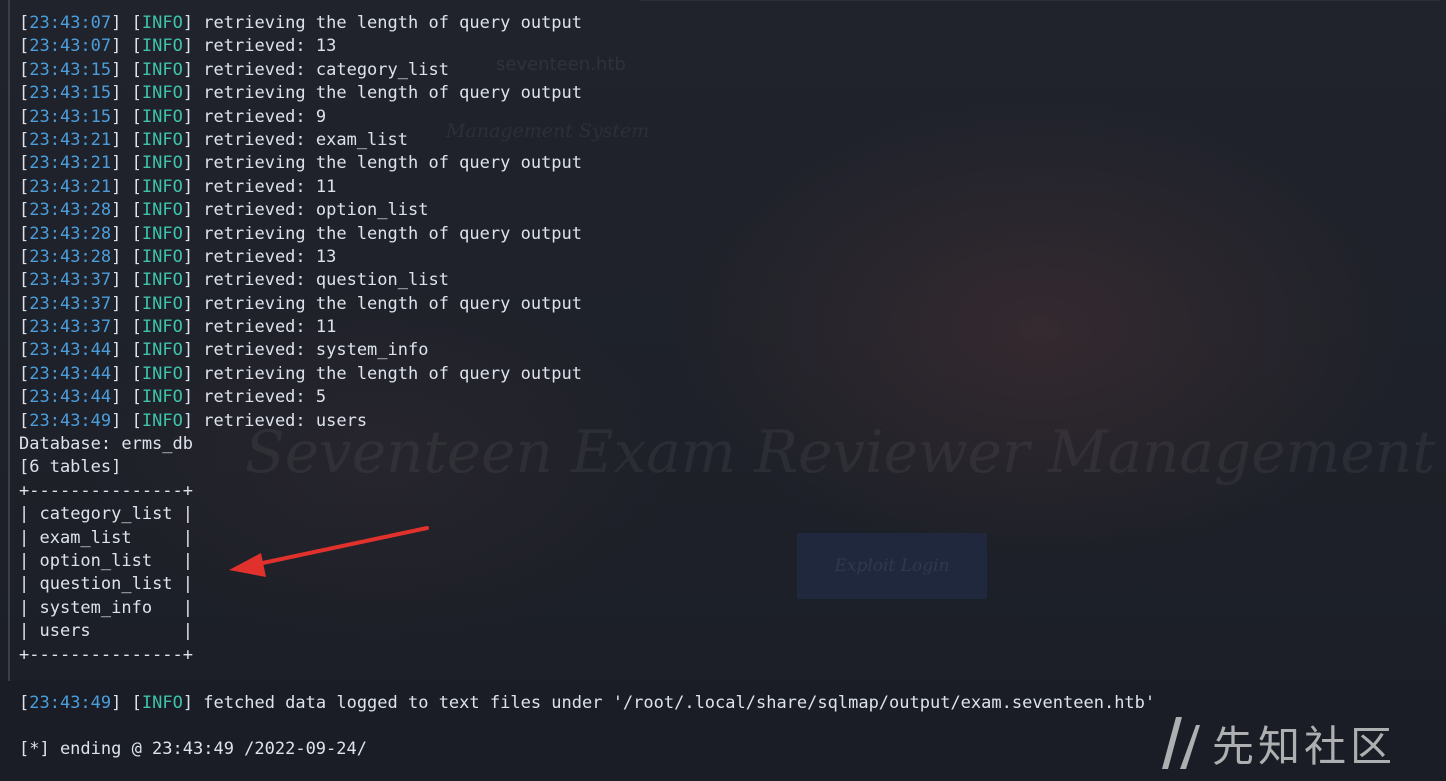  Describe the element at coordinates (70, 703) in the screenshot. I see `footer-timestamp: 23:43:49` at that location.